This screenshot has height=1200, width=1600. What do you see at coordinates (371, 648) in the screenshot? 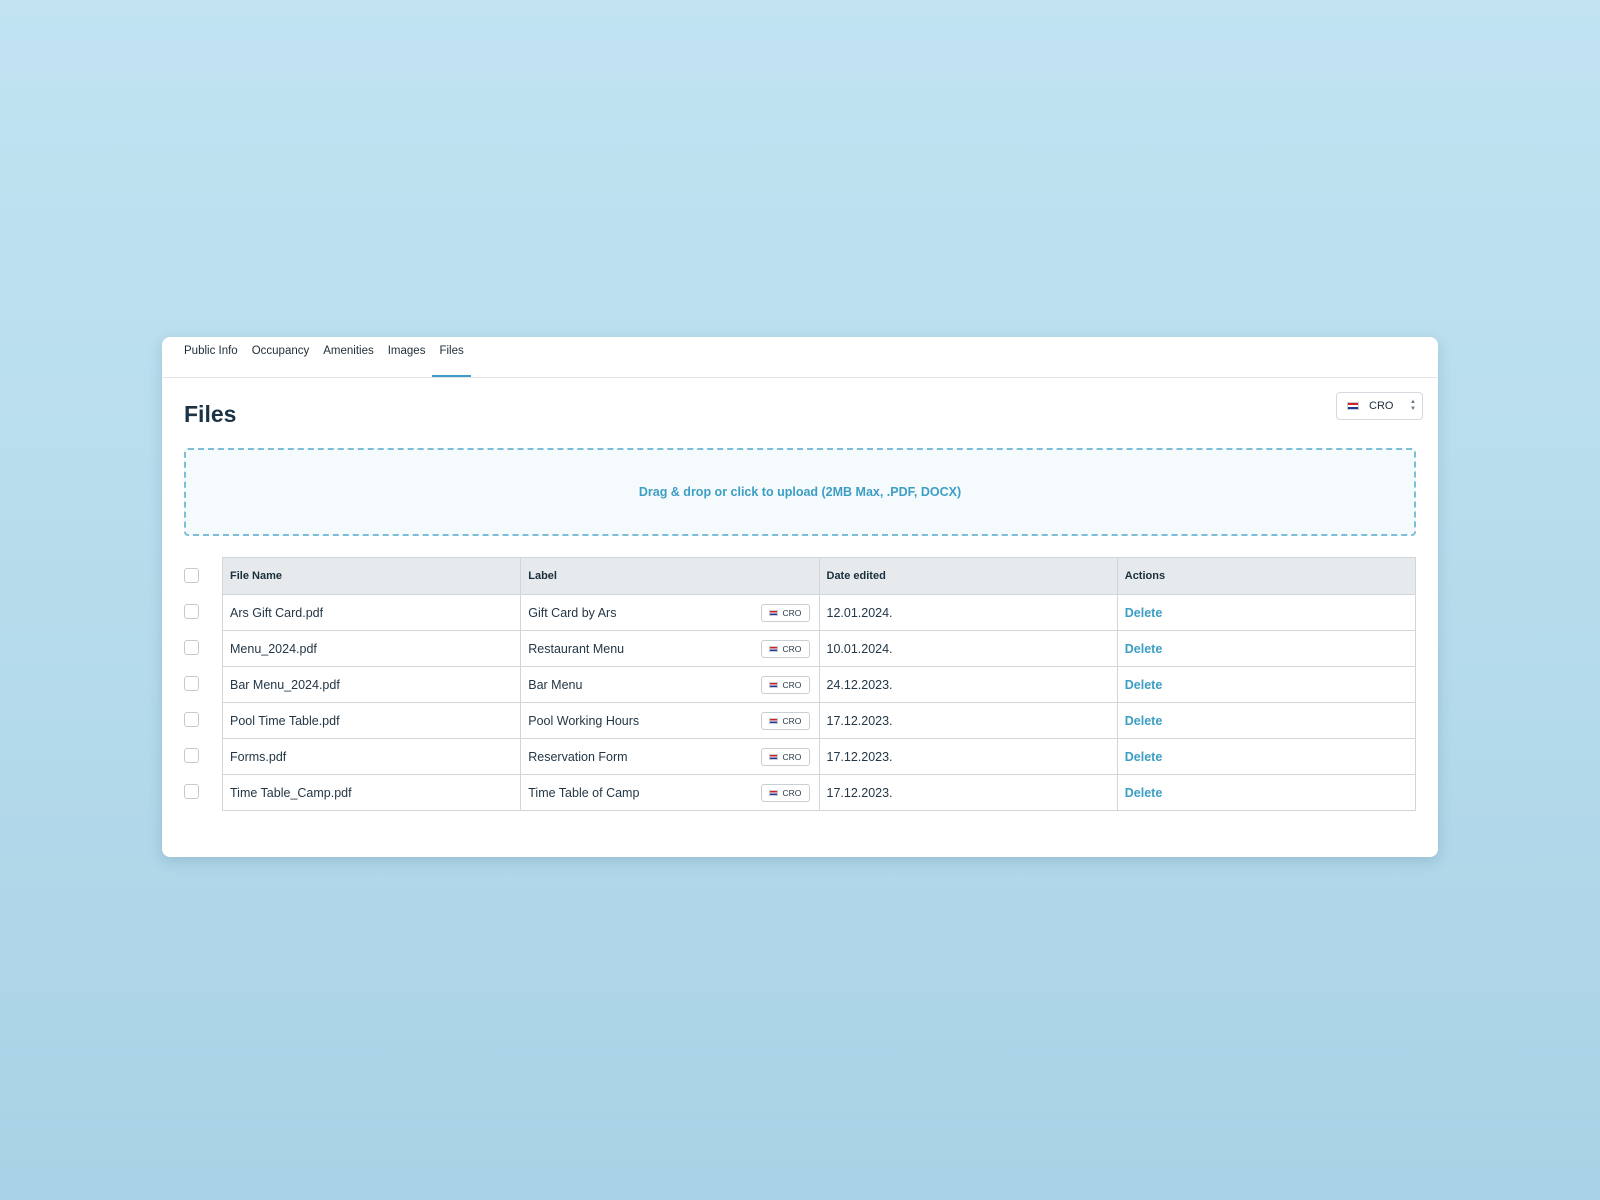
I see `file-name-cell: Menu_2024.pdf` at bounding box center [371, 648].